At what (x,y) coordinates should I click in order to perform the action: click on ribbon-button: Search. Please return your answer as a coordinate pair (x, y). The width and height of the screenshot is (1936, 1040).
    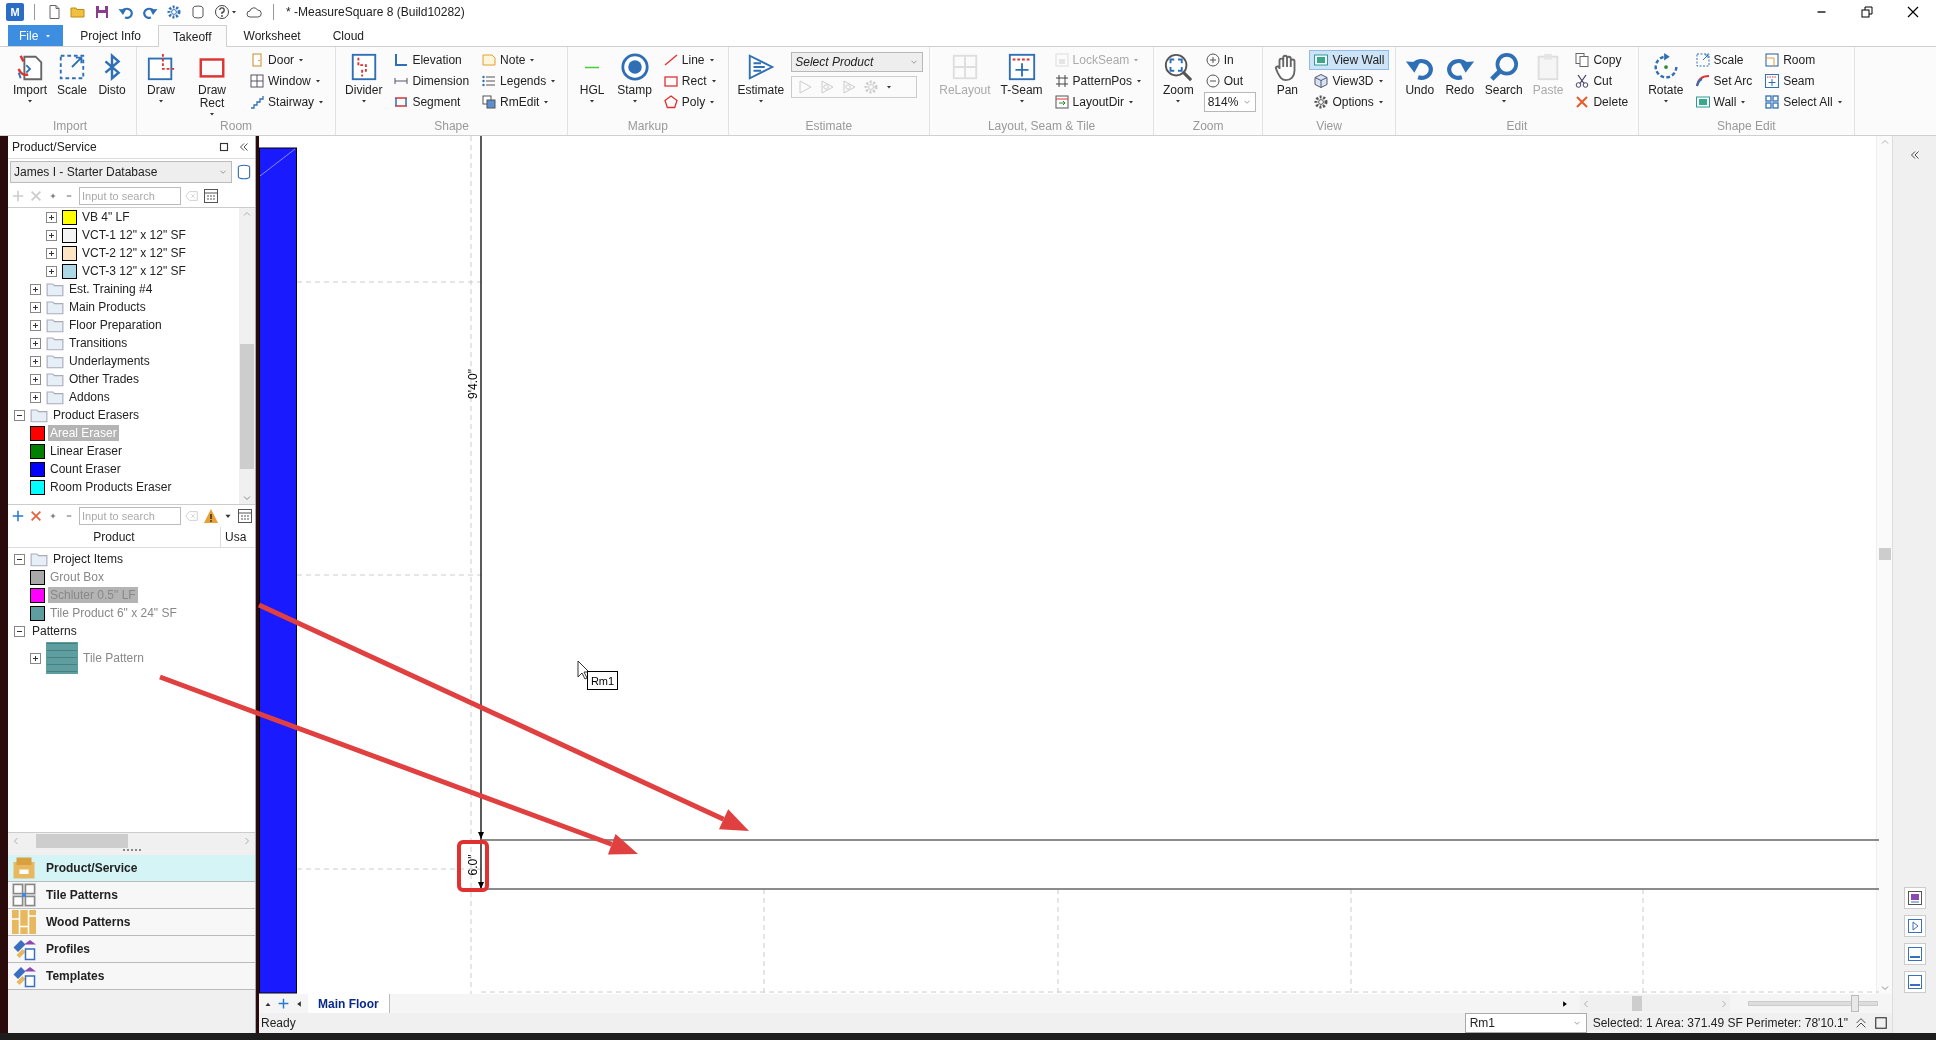
    Looking at the image, I should click on (1503, 82).